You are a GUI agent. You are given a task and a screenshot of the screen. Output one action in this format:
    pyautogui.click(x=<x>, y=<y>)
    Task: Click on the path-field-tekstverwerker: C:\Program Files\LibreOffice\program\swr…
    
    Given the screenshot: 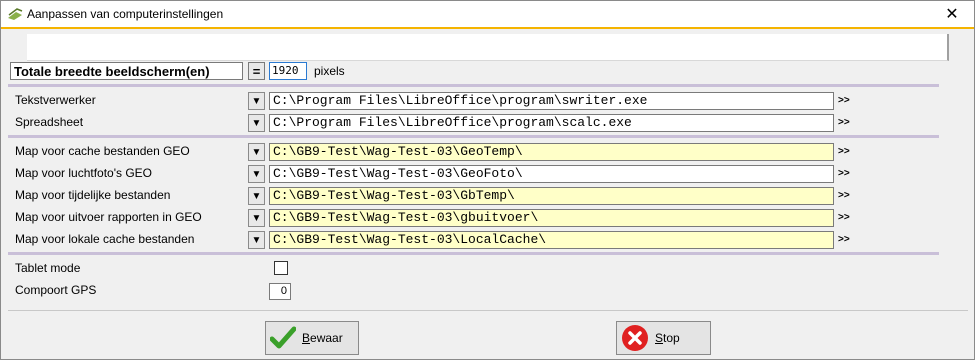 What is the action you would take?
    pyautogui.click(x=551, y=101)
    